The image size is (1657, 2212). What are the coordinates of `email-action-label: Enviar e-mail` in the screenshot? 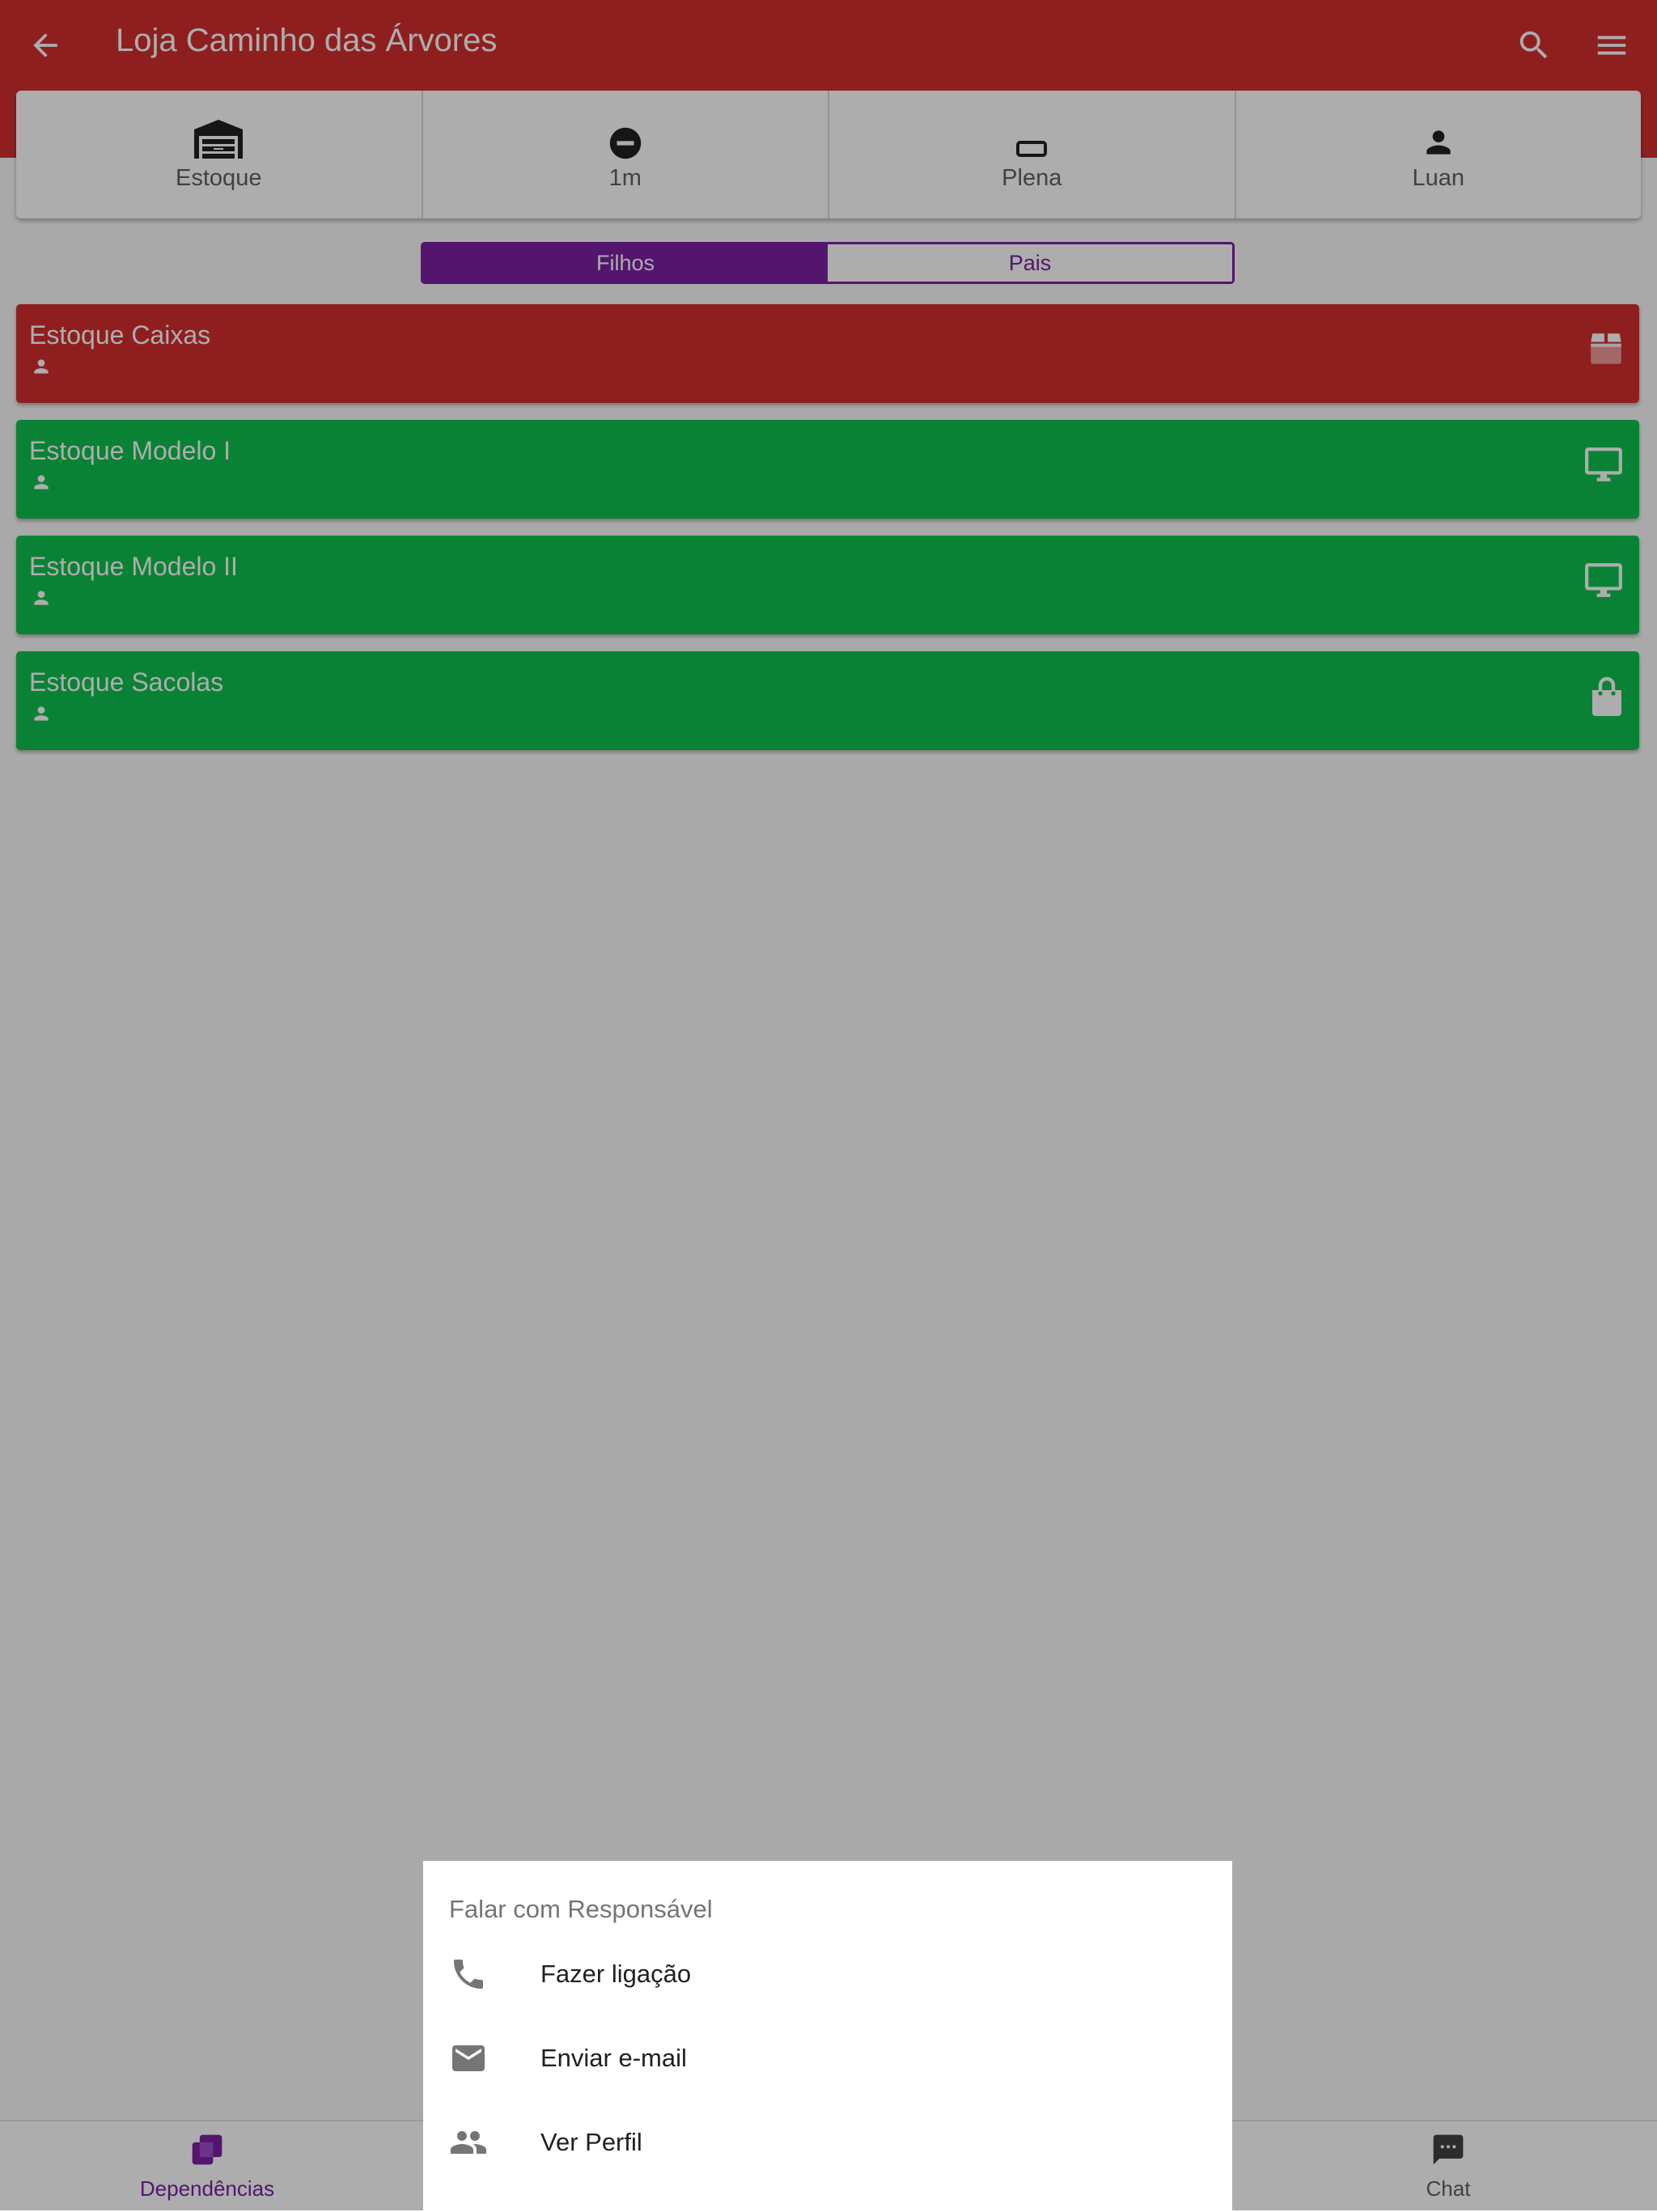 It's located at (613, 2058).